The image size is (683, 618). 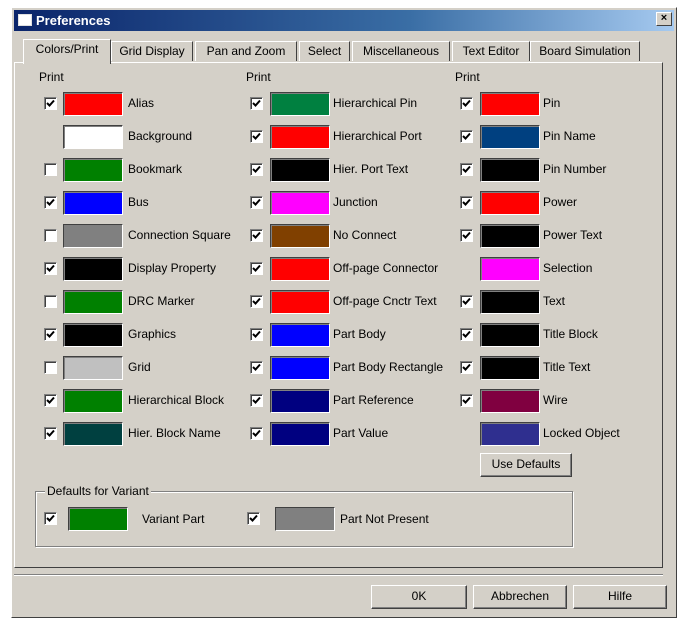 What do you see at coordinates (50, 268) in the screenshot?
I see `display-property-print-checkbox` at bounding box center [50, 268].